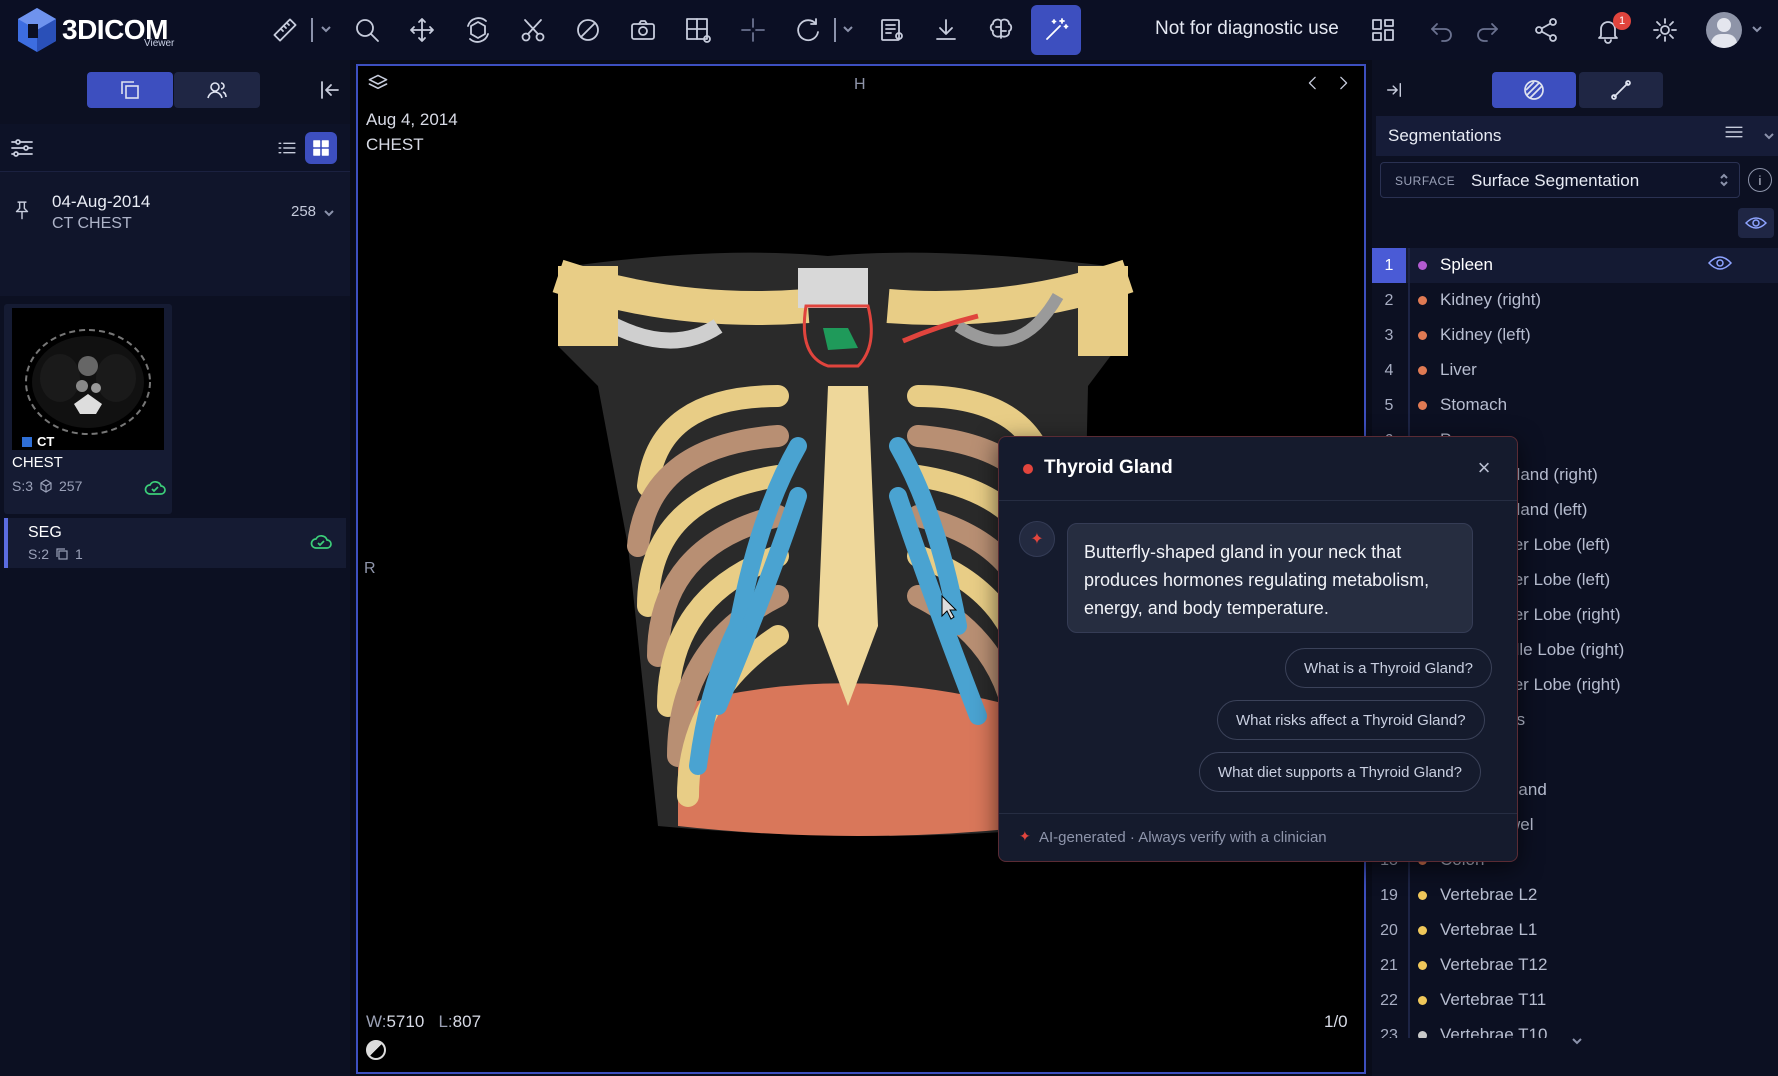 The height and width of the screenshot is (1076, 1778). What do you see at coordinates (1577, 136) in the screenshot?
I see `segmentation-header: Segmentations` at bounding box center [1577, 136].